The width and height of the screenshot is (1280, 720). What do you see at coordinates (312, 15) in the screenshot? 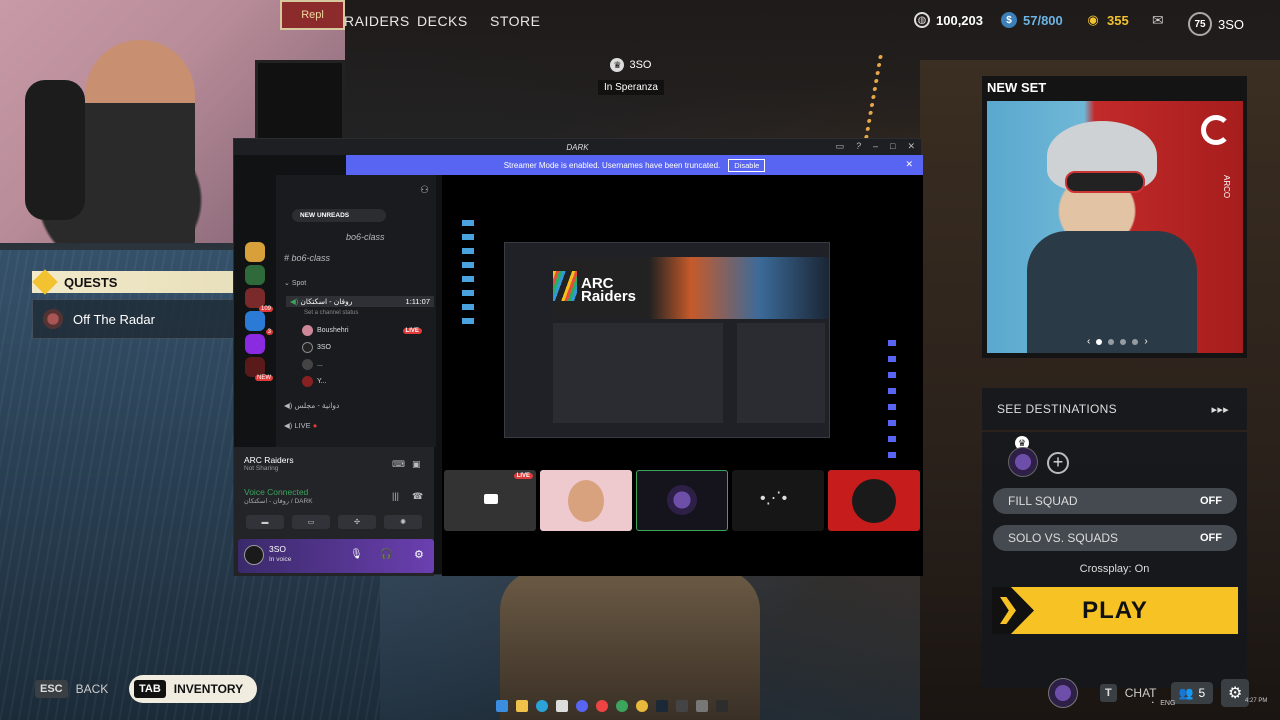
I see `wall-sign: Repl` at bounding box center [312, 15].